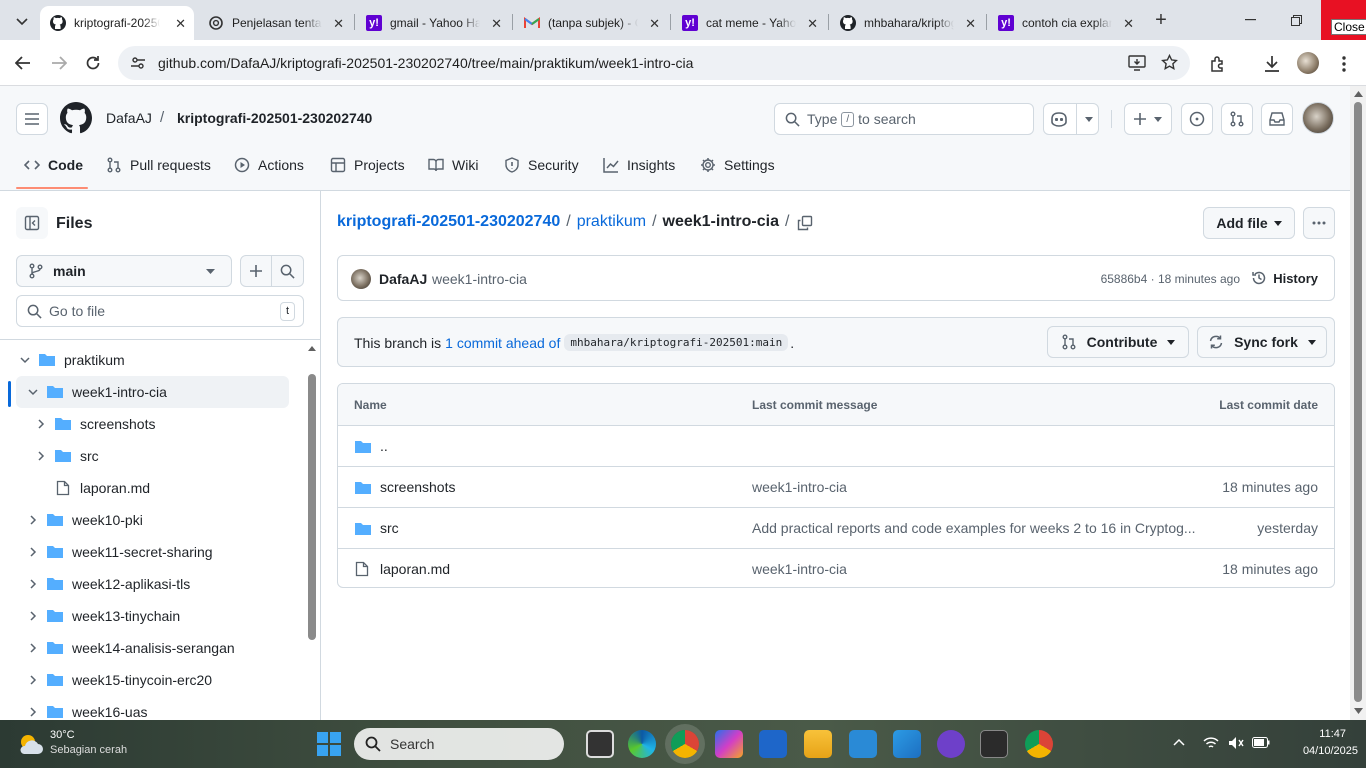 This screenshot has width=1366, height=768. I want to click on clock-date: 04/10/2025, so click(1330, 751).